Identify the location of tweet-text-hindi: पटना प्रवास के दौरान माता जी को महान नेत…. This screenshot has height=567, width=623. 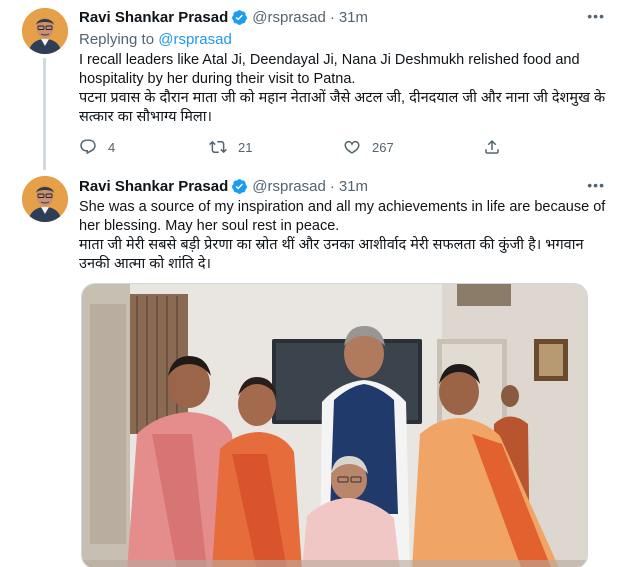
(342, 107).